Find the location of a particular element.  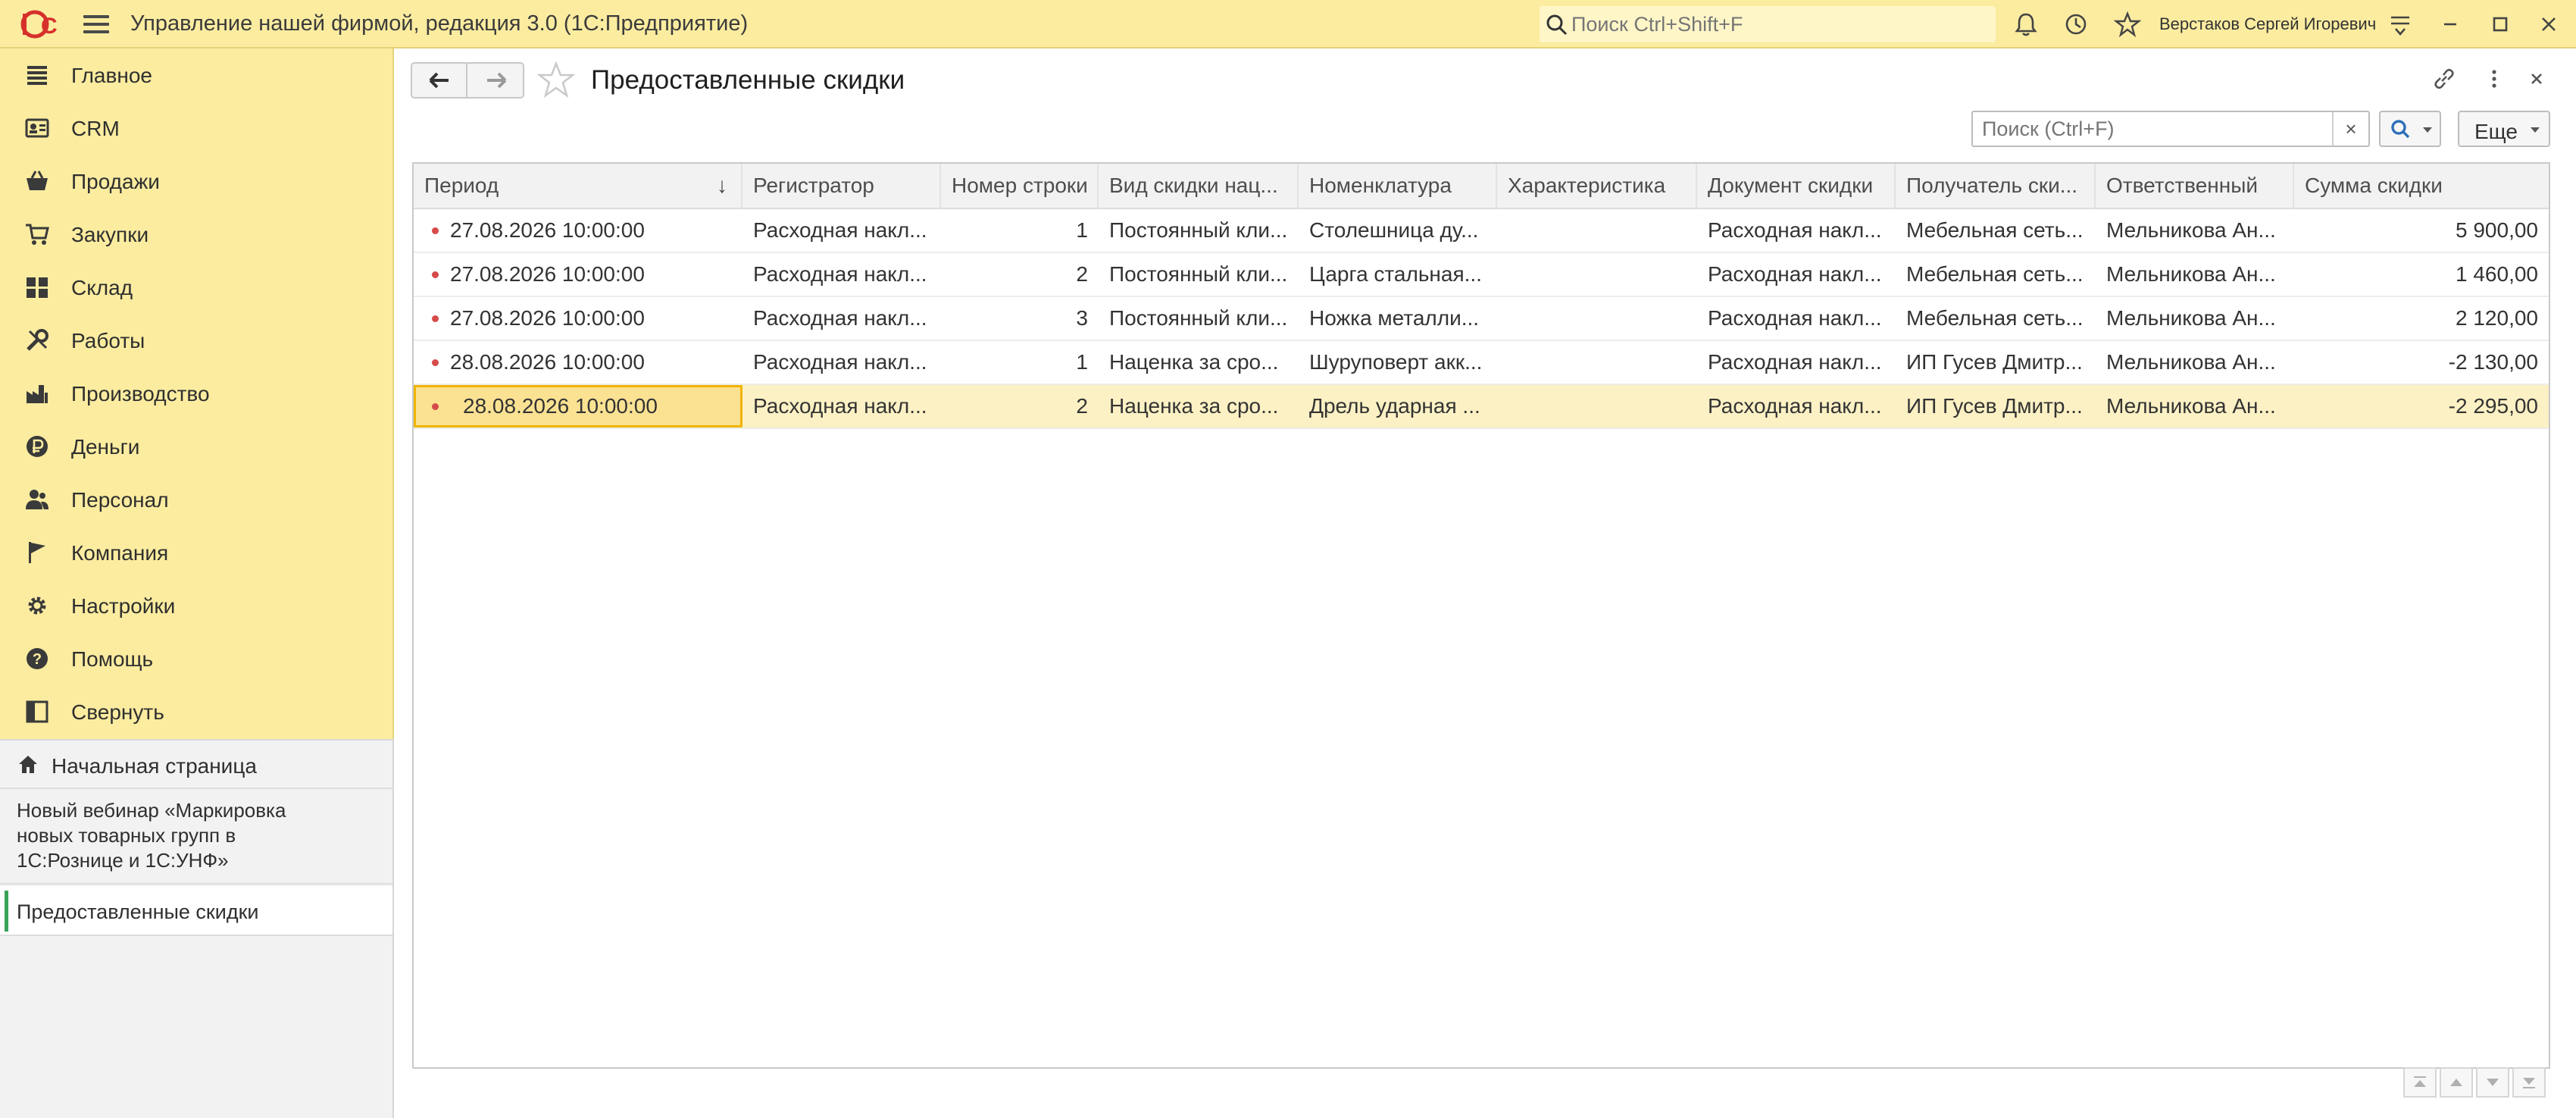

sidebar-item-label: Свернуть is located at coordinates (118, 712).